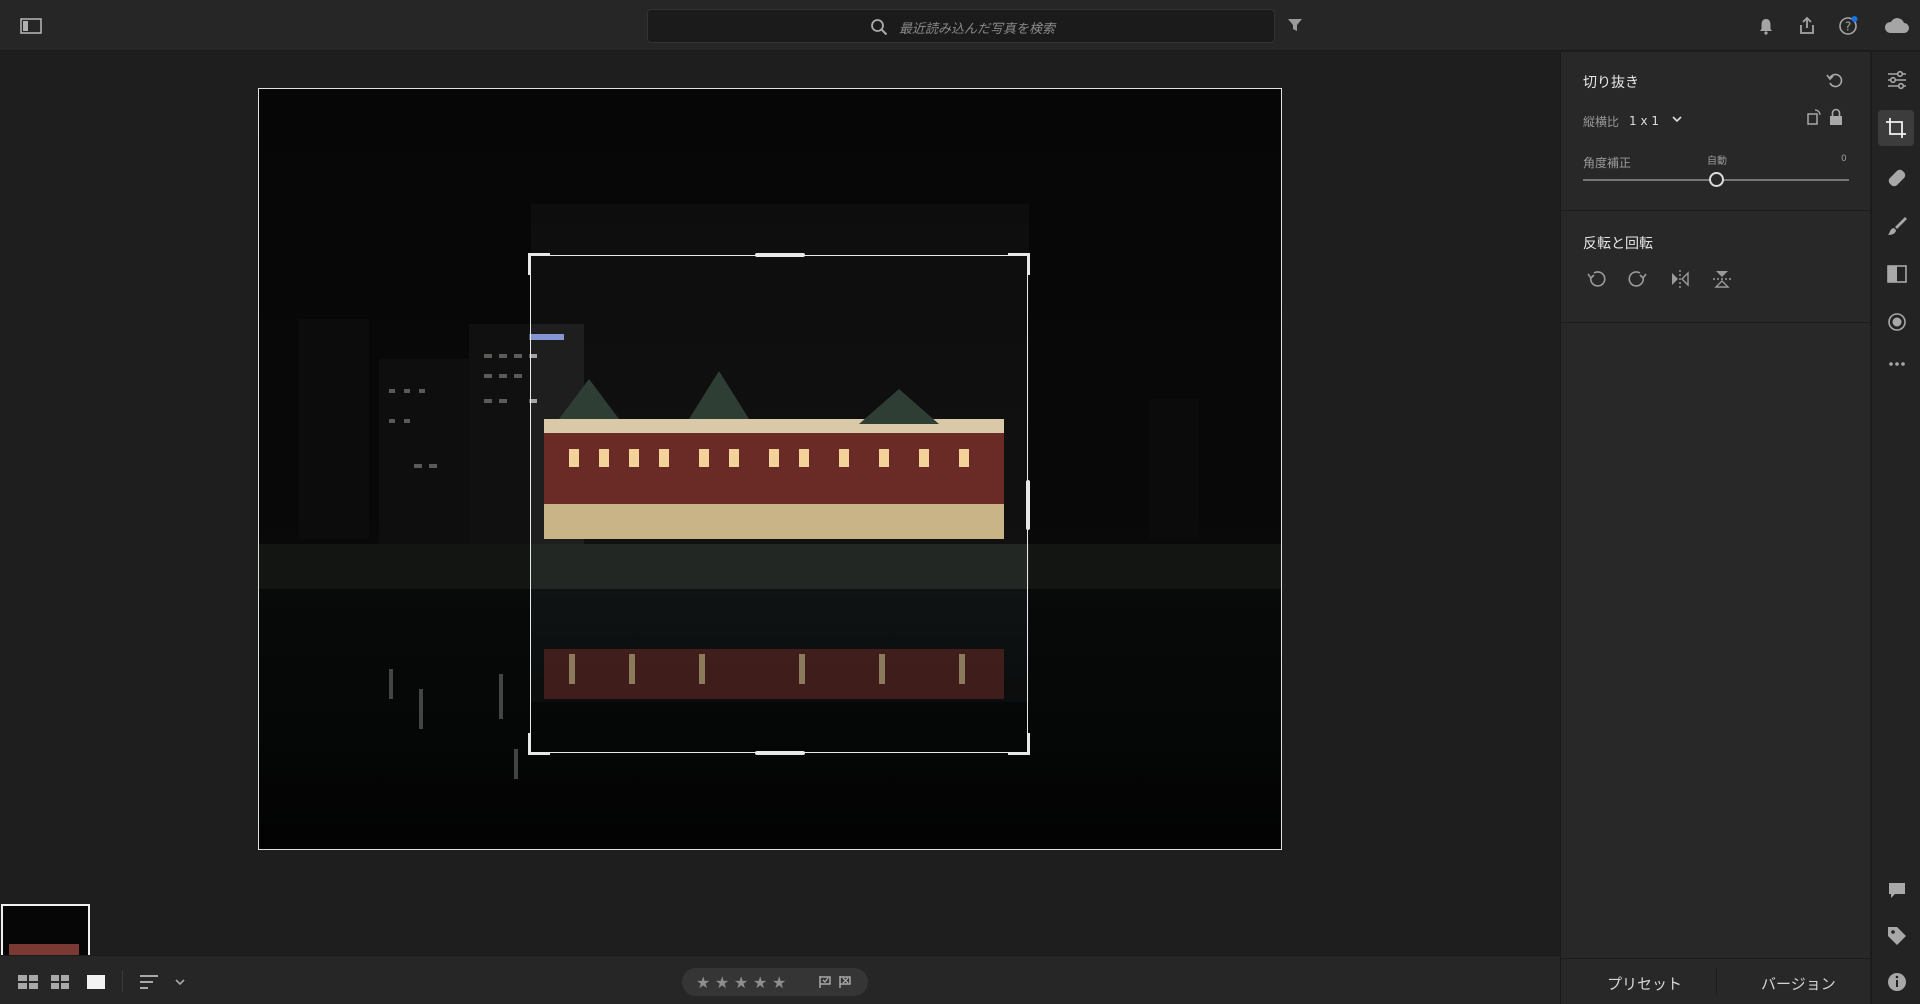 The image size is (1920, 1004). What do you see at coordinates (1897, 890) in the screenshot?
I see `comment-icon` at bounding box center [1897, 890].